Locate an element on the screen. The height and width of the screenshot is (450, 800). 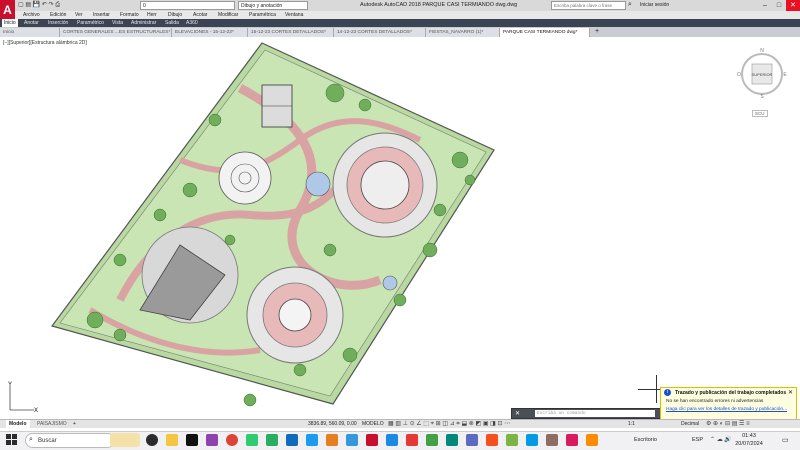
windows-start-icon is located at coordinates (12, 440).